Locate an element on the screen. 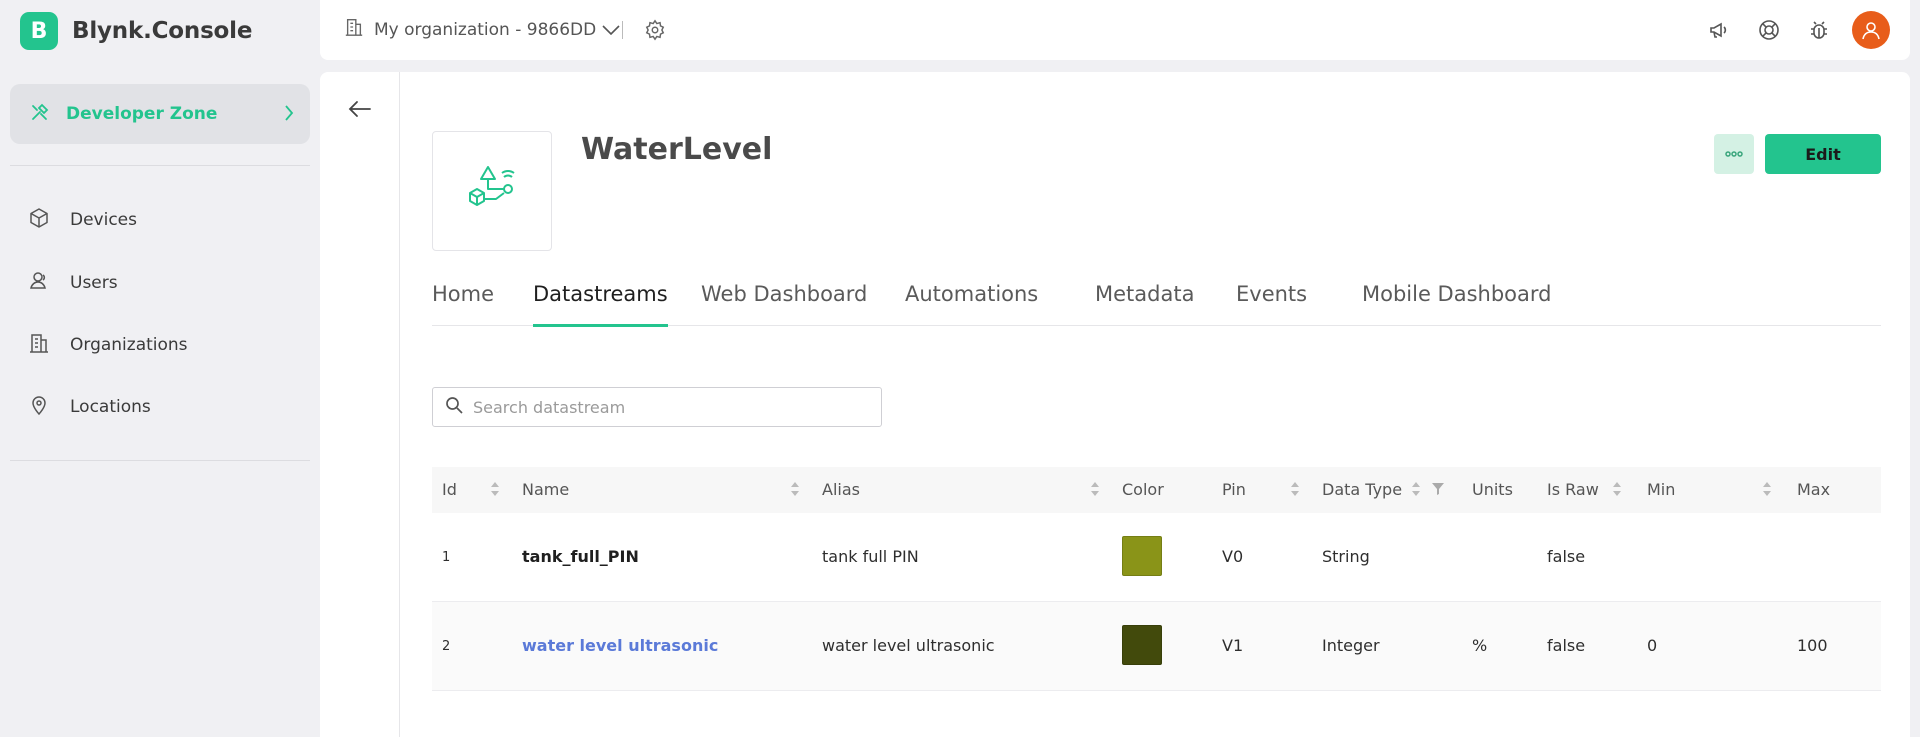 The height and width of the screenshot is (737, 1920). tab-metadata: Metadata is located at coordinates (1144, 304).